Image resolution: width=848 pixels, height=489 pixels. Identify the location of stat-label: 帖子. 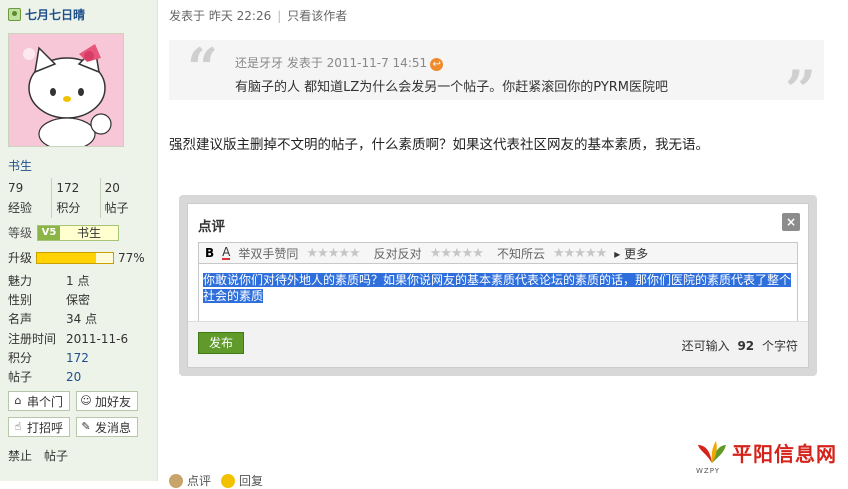
(116, 208).